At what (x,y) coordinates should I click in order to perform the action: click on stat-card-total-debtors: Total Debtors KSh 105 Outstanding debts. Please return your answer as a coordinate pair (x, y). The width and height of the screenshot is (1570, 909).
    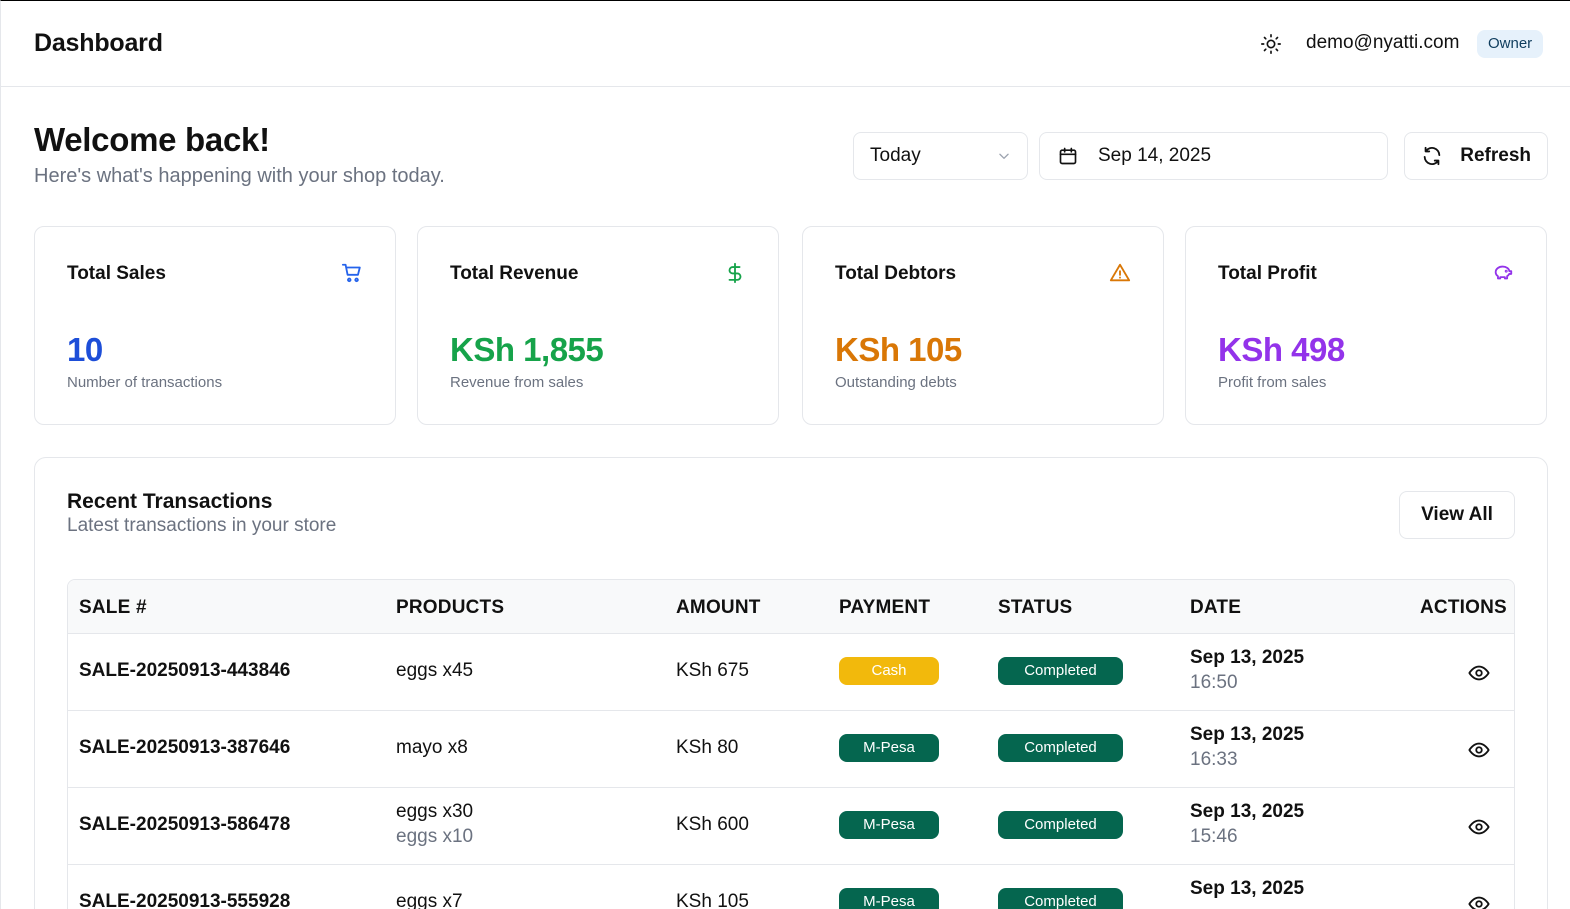
    Looking at the image, I should click on (983, 325).